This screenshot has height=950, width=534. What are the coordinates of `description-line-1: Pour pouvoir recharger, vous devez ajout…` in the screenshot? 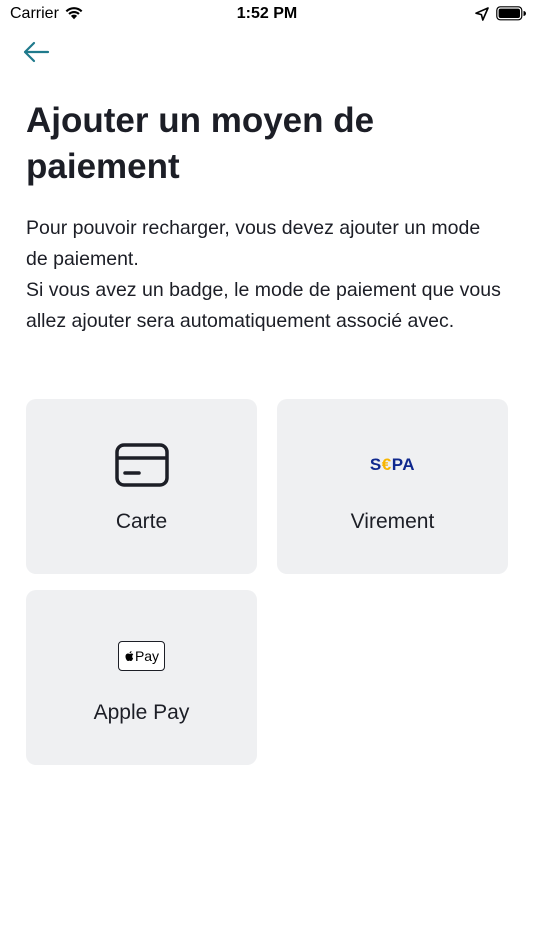 It's located at (253, 243).